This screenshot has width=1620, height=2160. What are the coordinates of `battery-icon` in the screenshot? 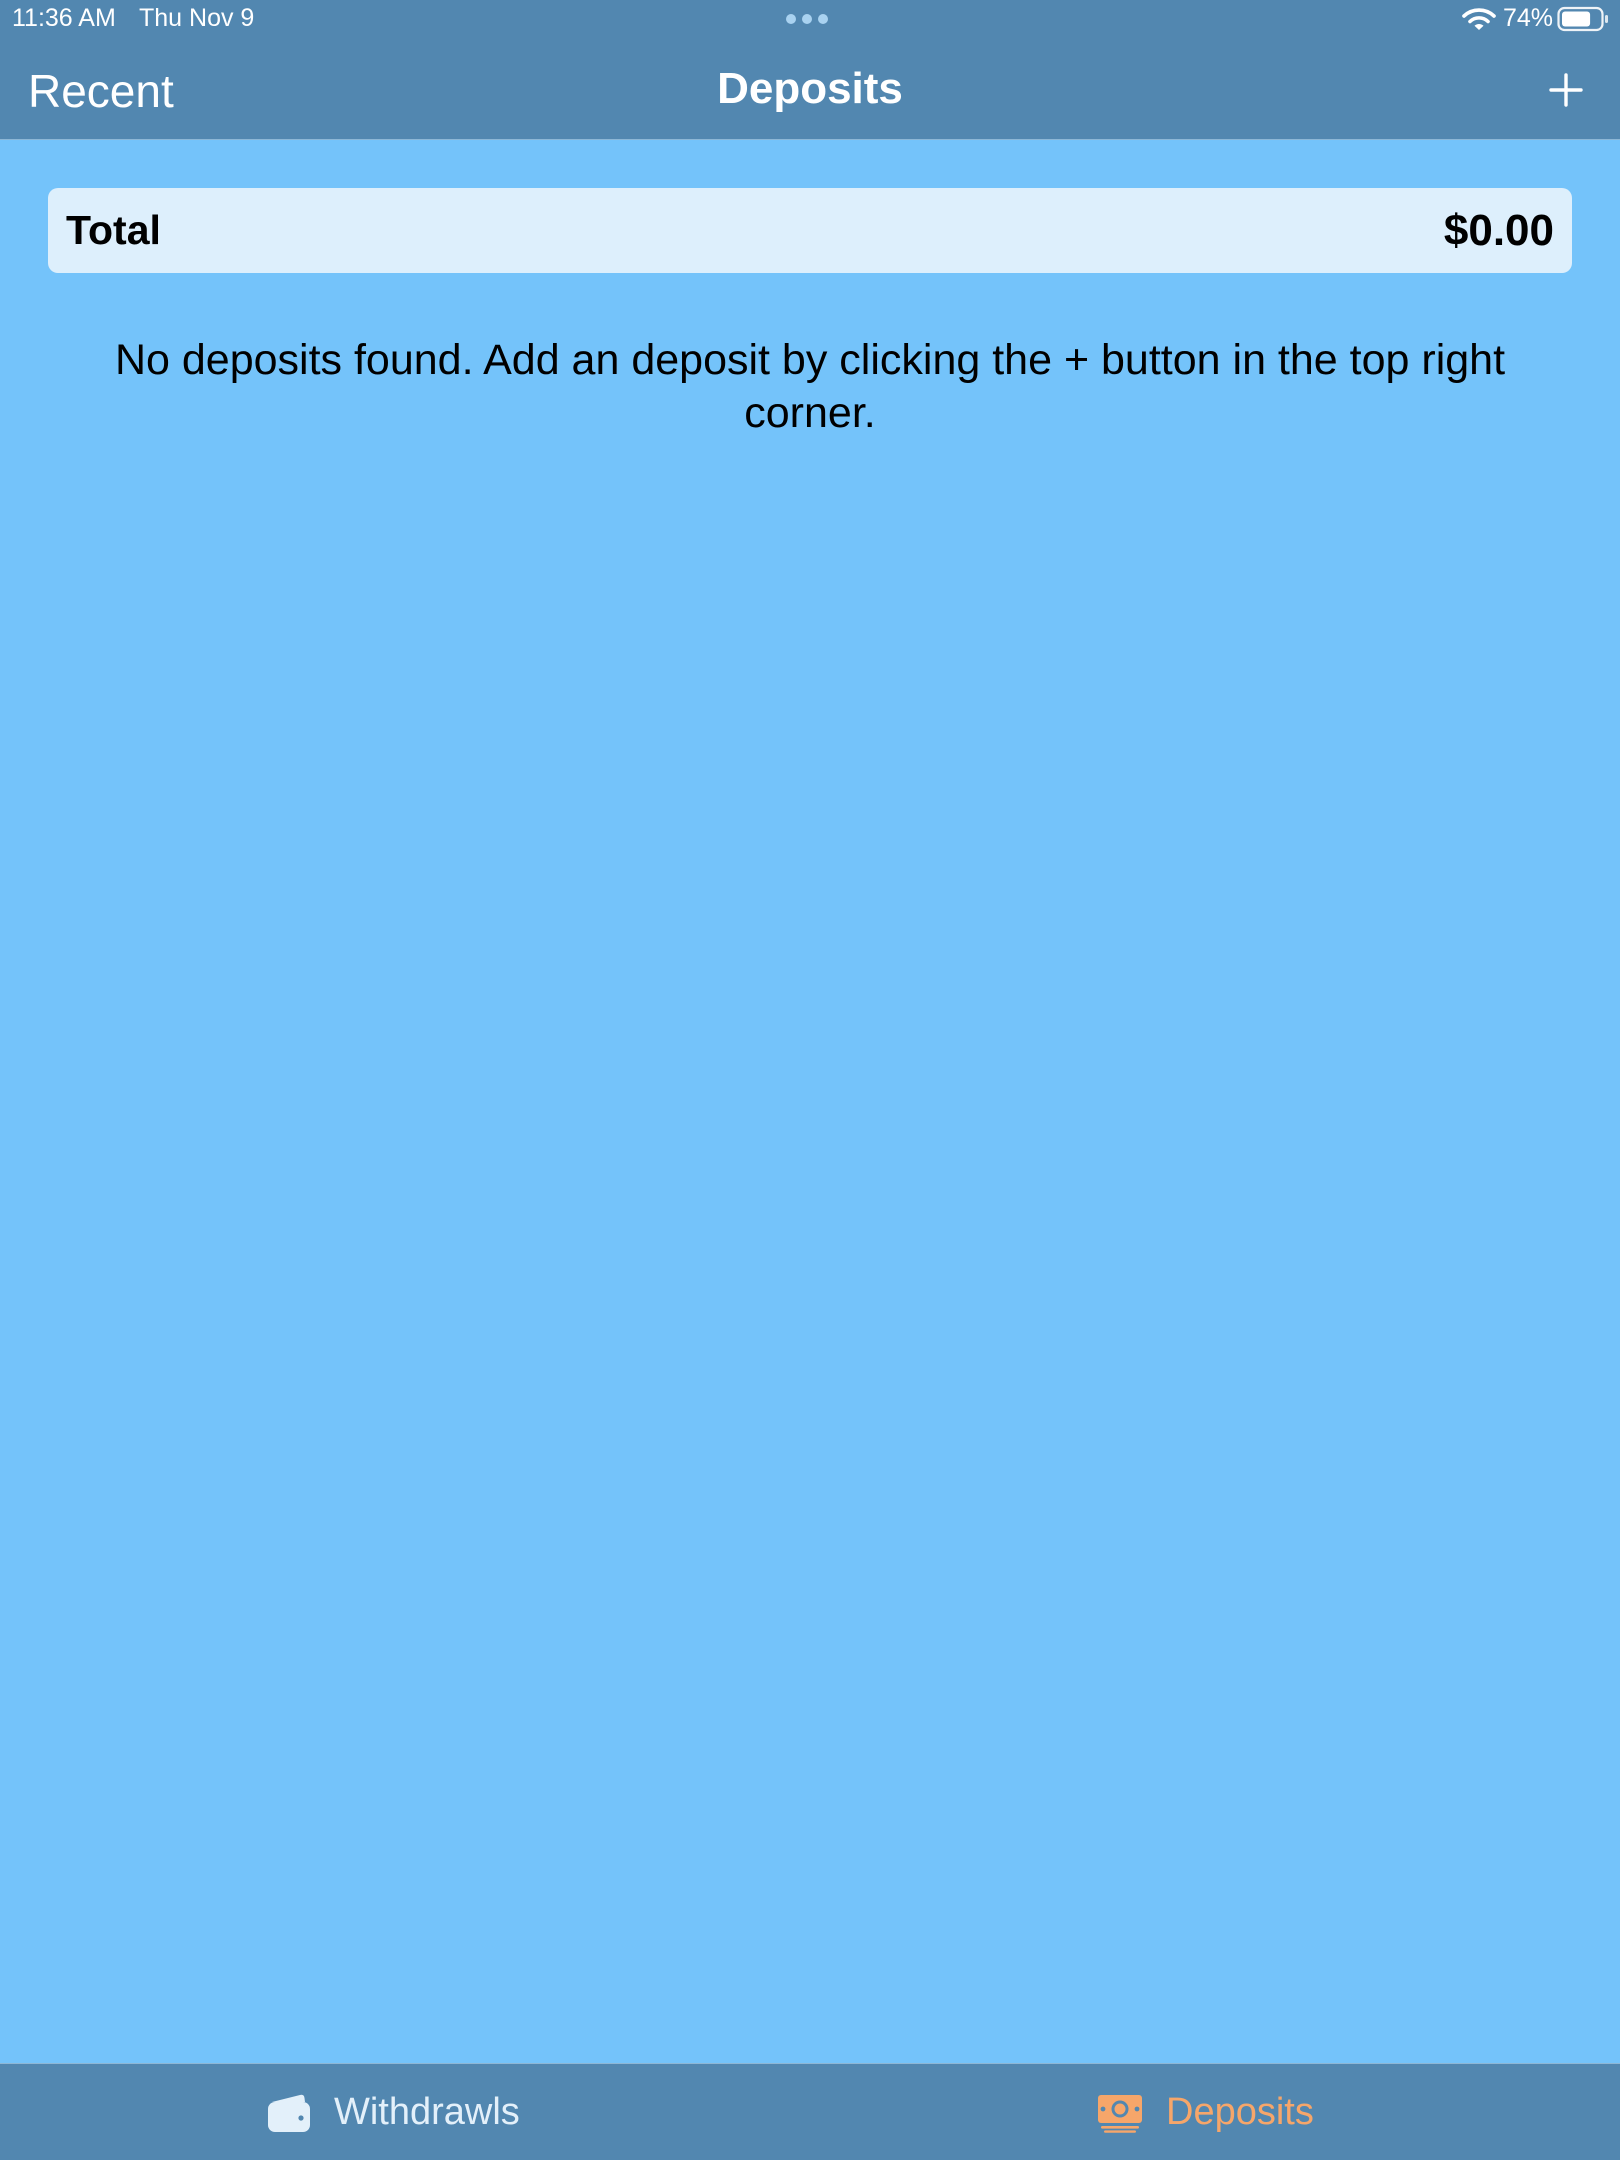 It's located at (1582, 19).